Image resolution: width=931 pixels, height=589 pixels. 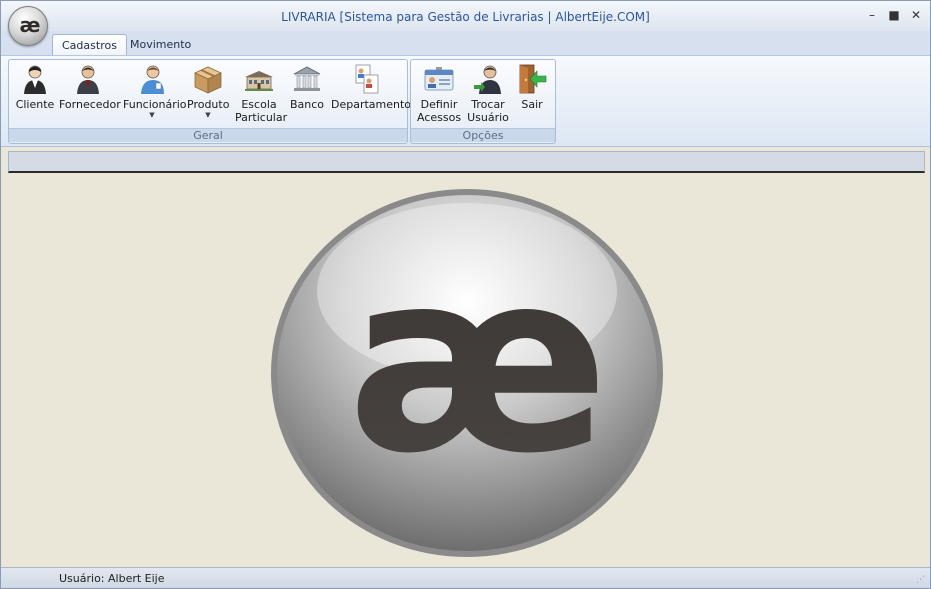 I want to click on ribbon-group-opcoes-label: Opções, so click(x=483, y=135).